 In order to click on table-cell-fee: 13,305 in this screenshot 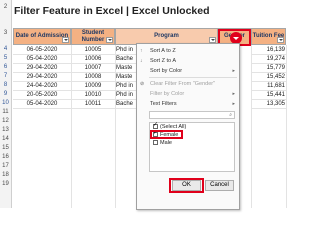, I will do `click(268, 104)`.